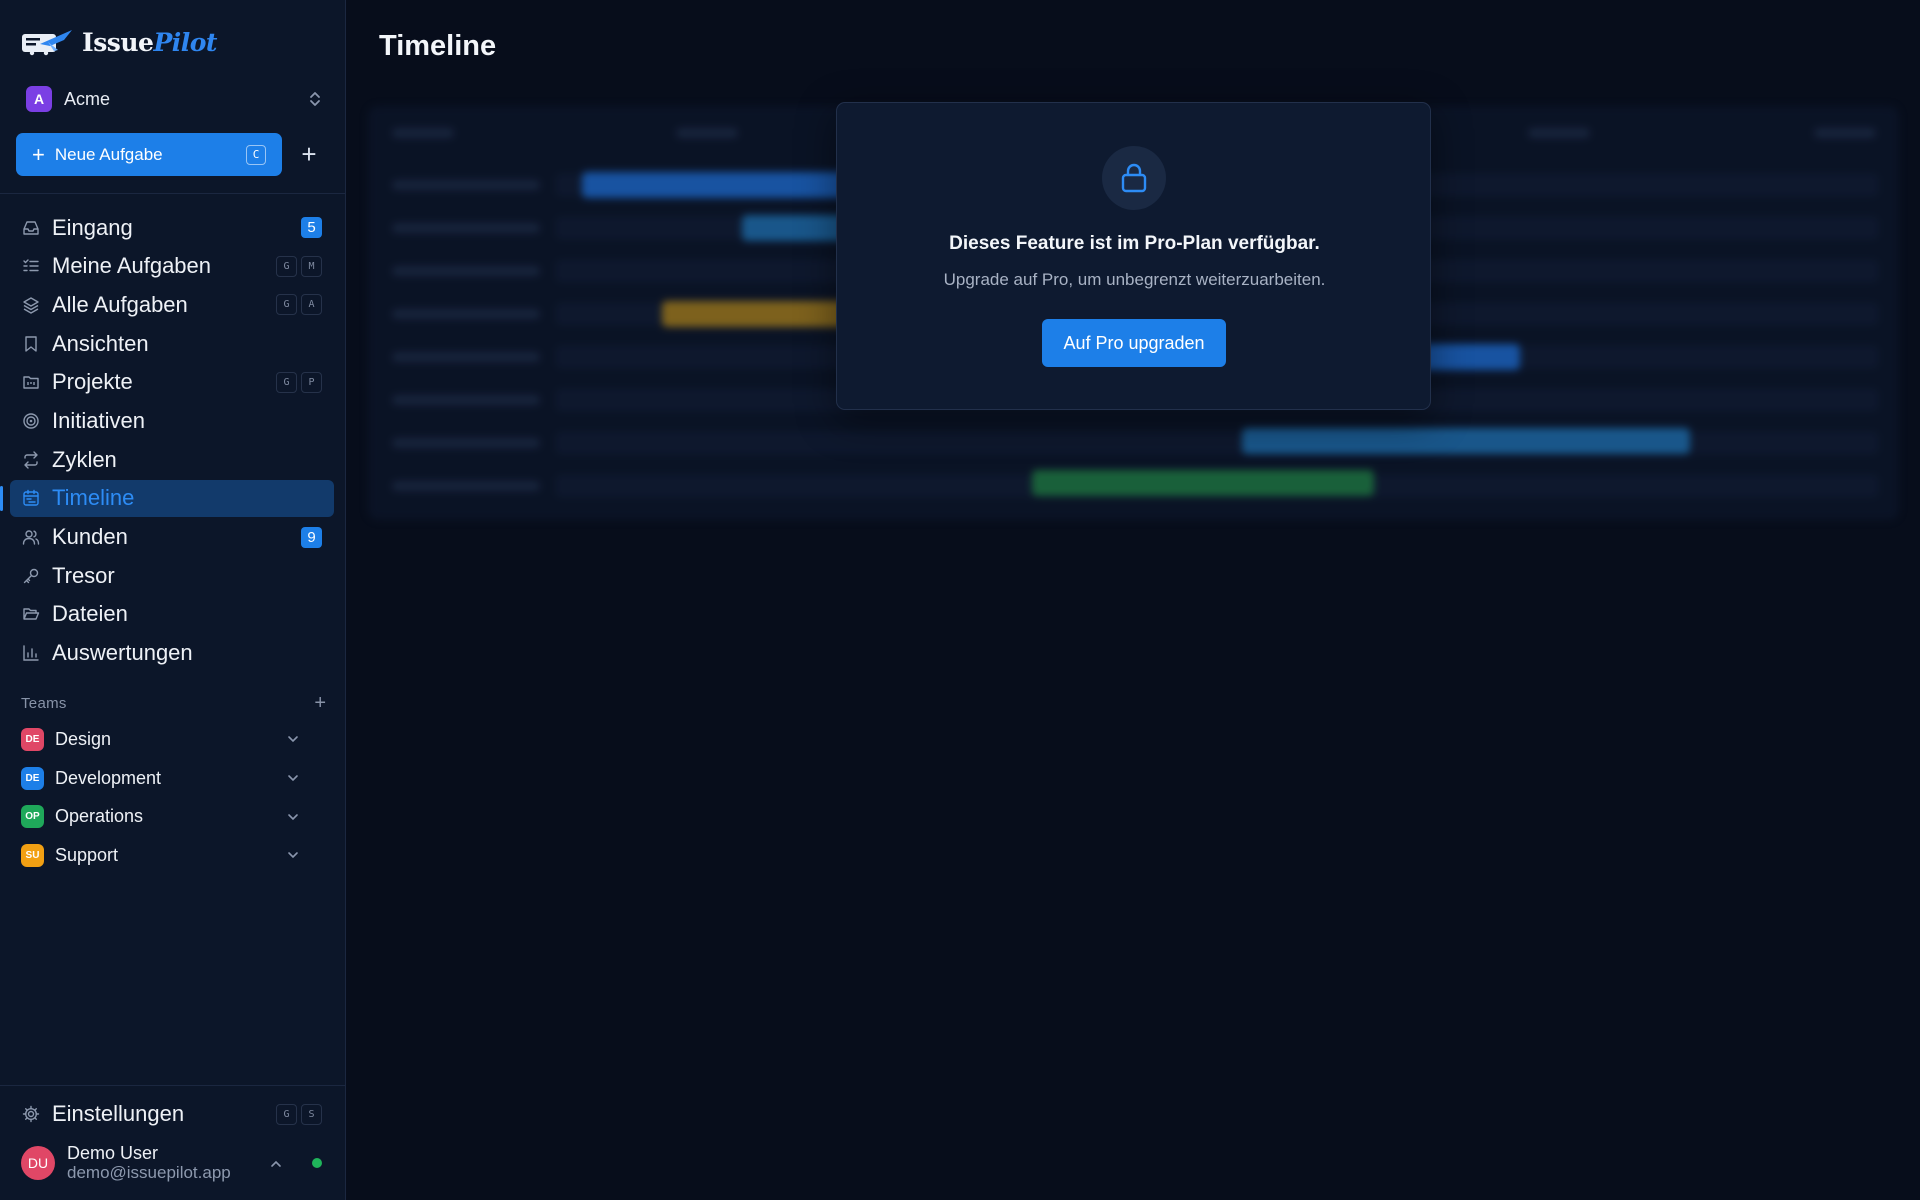  I want to click on teams-header: Teams +, so click(173, 703).